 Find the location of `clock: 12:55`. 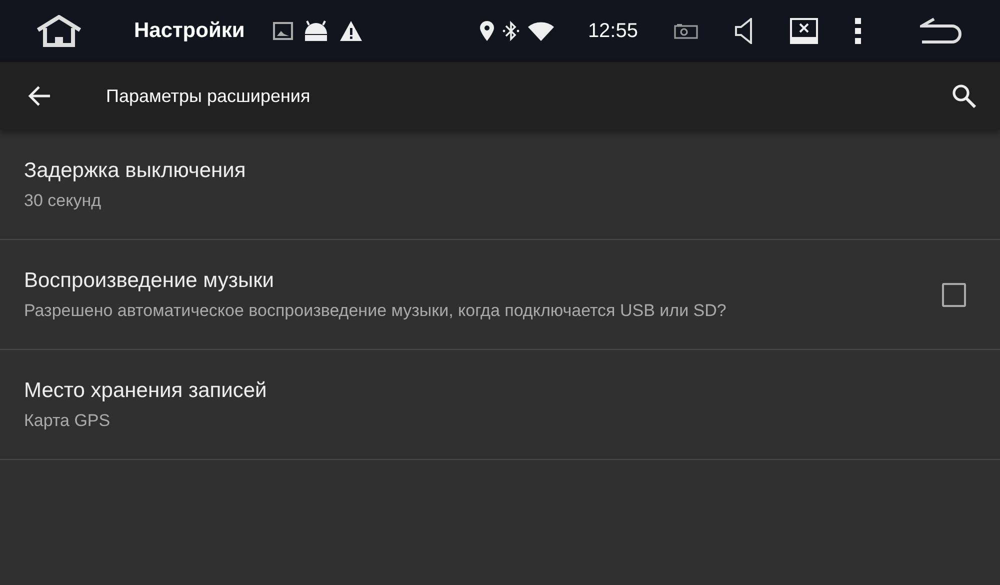

clock: 12:55 is located at coordinates (613, 31).